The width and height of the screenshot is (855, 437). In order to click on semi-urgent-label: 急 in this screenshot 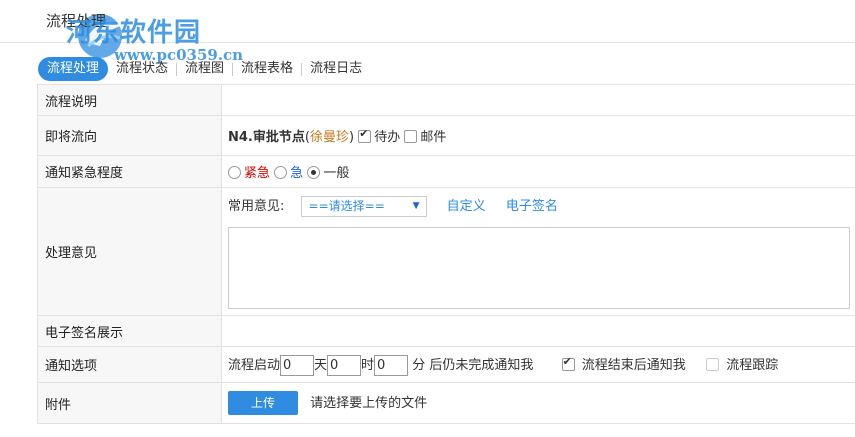, I will do `click(297, 173)`.